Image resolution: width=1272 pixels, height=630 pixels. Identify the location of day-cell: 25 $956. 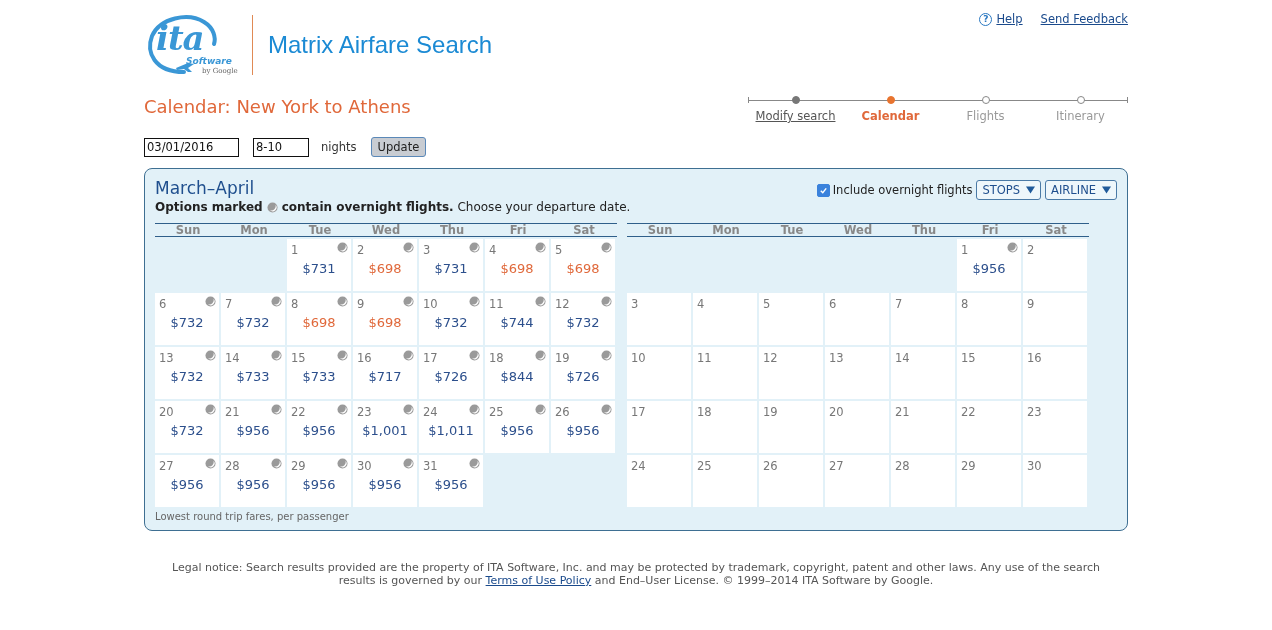
(517, 427).